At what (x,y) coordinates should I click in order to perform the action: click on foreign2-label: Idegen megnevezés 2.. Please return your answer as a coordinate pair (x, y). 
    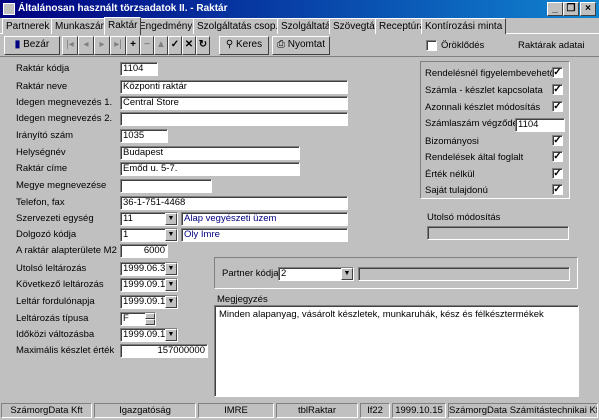
    Looking at the image, I should click on (64, 118).